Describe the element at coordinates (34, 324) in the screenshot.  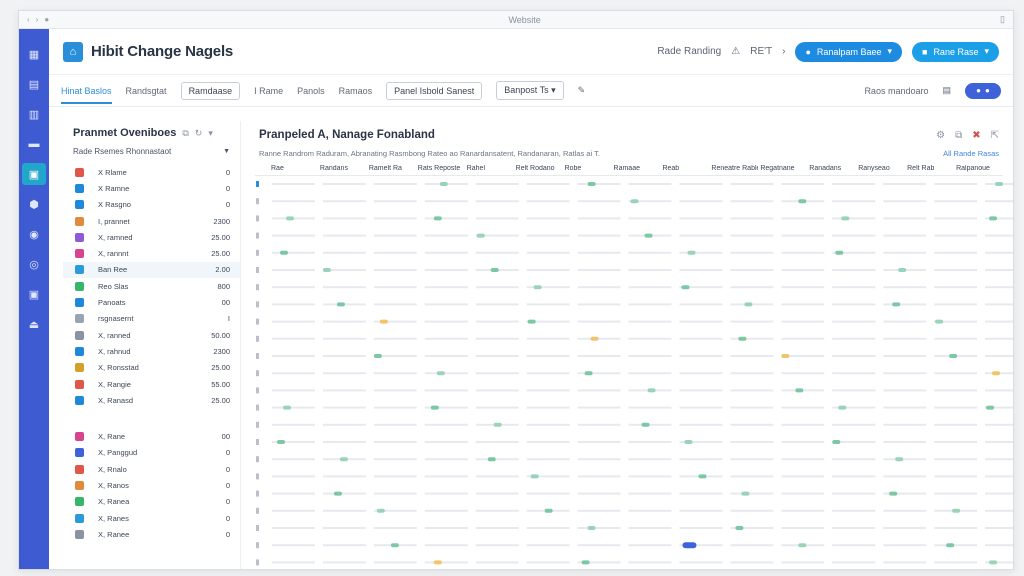
I see `sidebar-upload-icon: ⏏` at that location.